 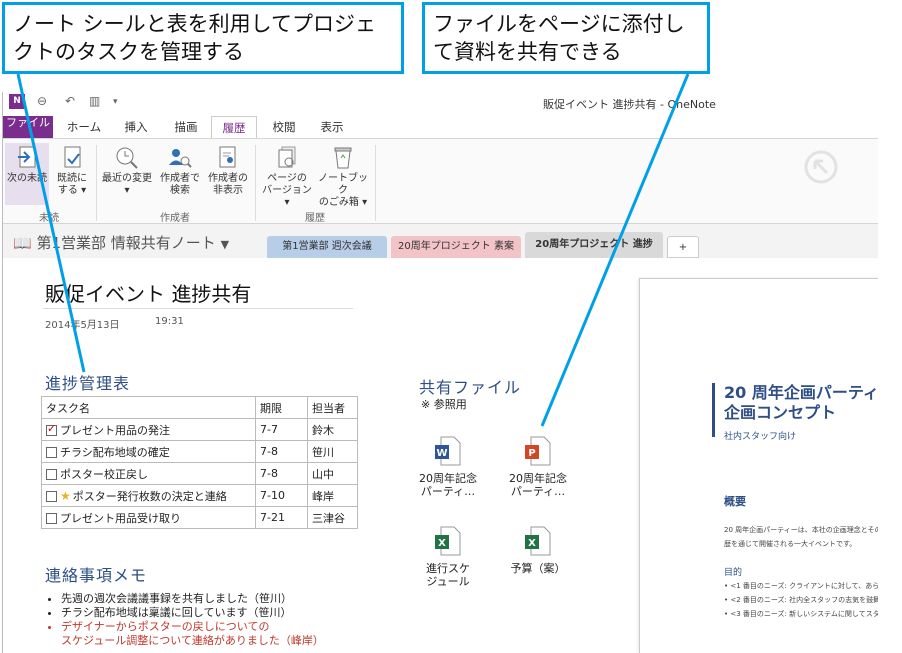 What do you see at coordinates (456, 247) in the screenshot?
I see `section-tab-draft: 20周年プロジェクト 素案` at bounding box center [456, 247].